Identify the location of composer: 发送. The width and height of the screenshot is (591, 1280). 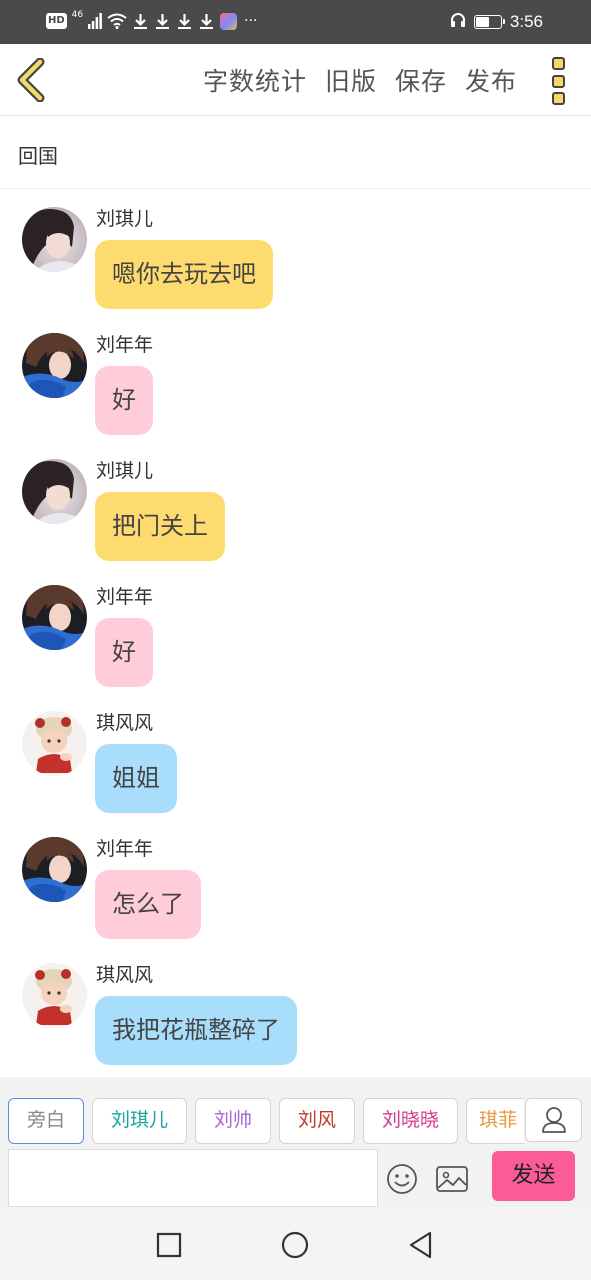
(295, 1178).